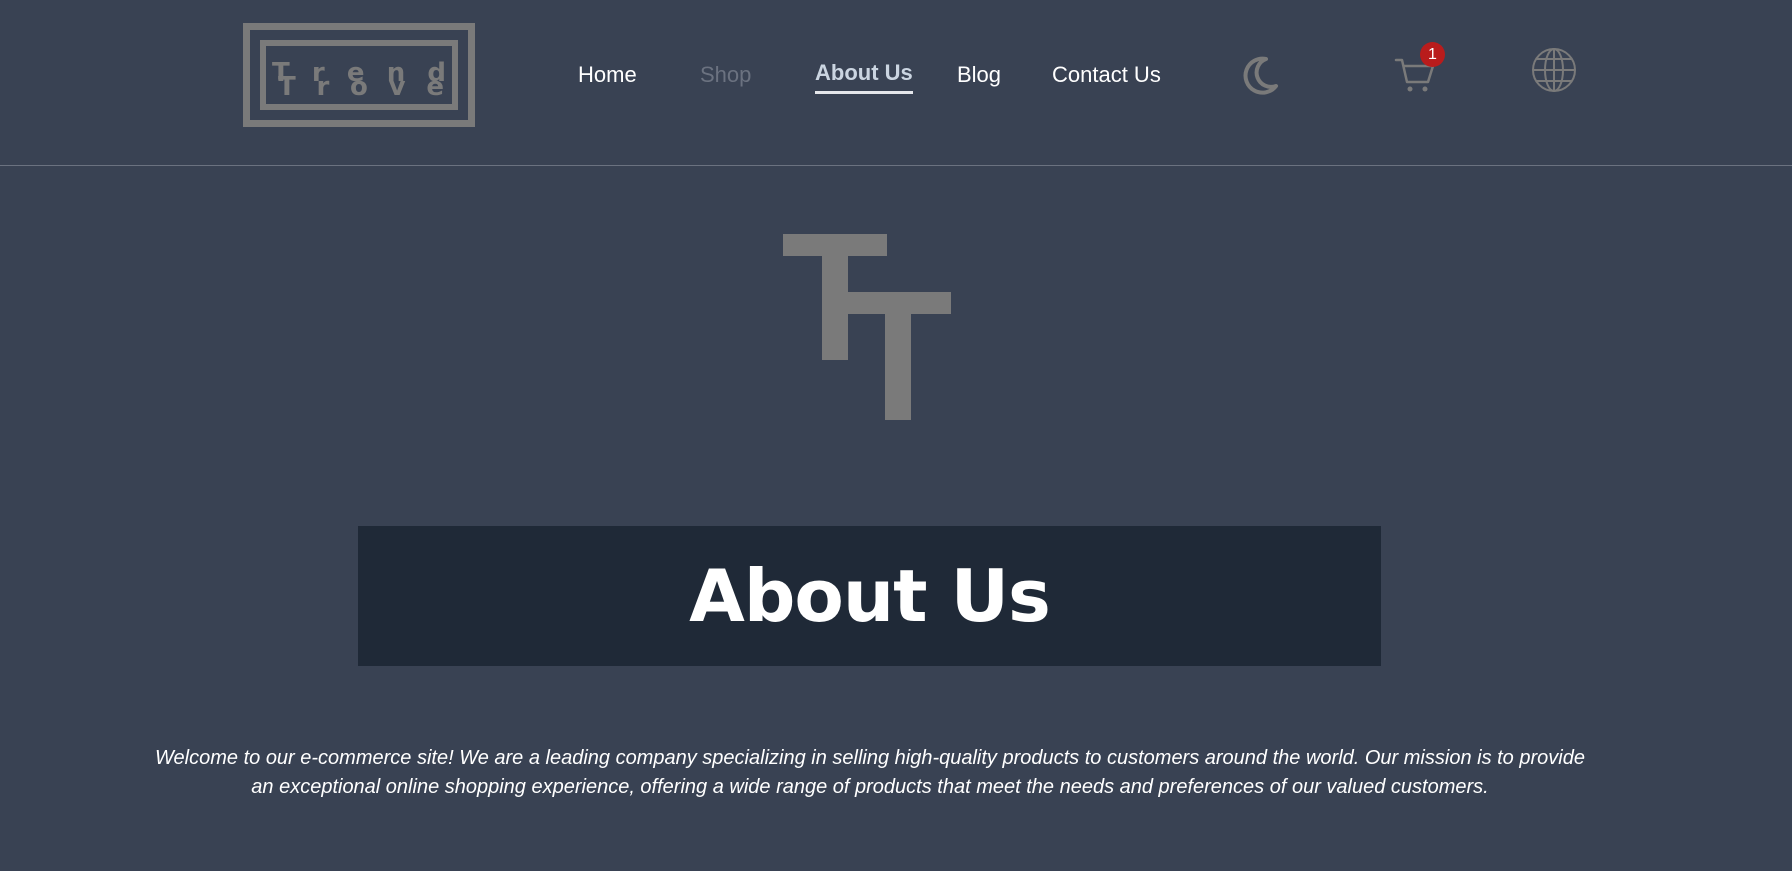  What do you see at coordinates (607, 75) in the screenshot?
I see `nav-home: Home` at bounding box center [607, 75].